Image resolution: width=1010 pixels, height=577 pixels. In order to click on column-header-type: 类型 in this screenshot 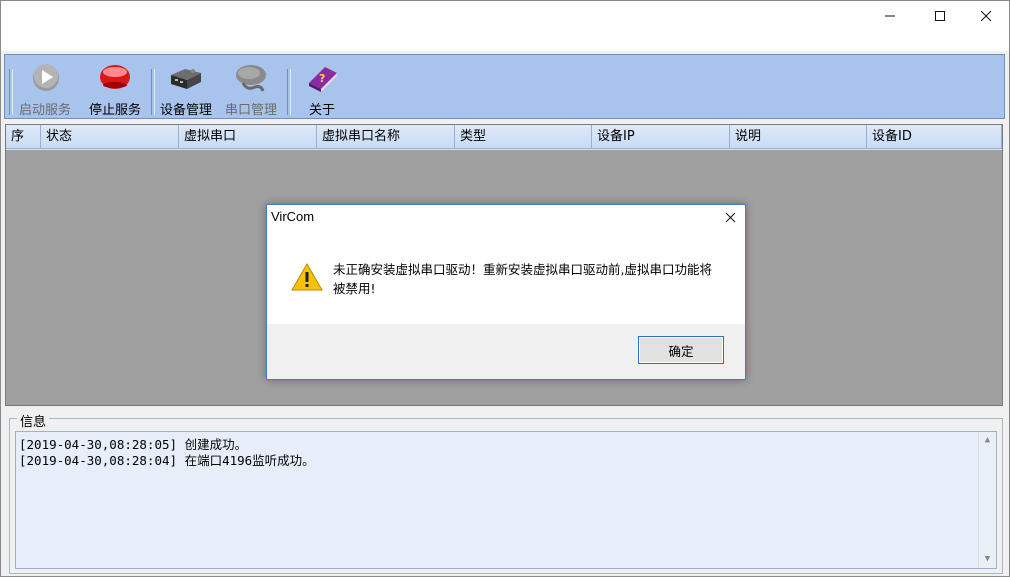, I will do `click(523, 137)`.